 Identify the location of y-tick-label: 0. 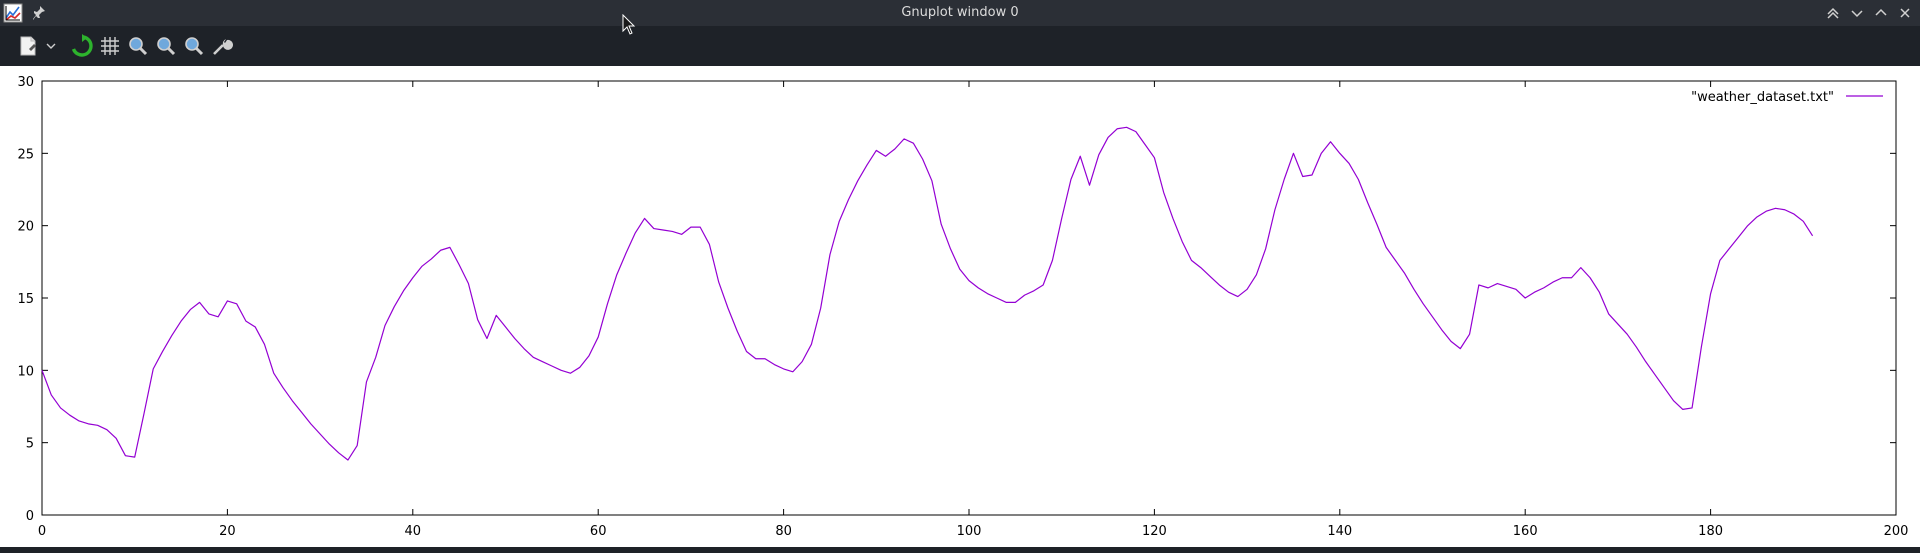
(30, 516).